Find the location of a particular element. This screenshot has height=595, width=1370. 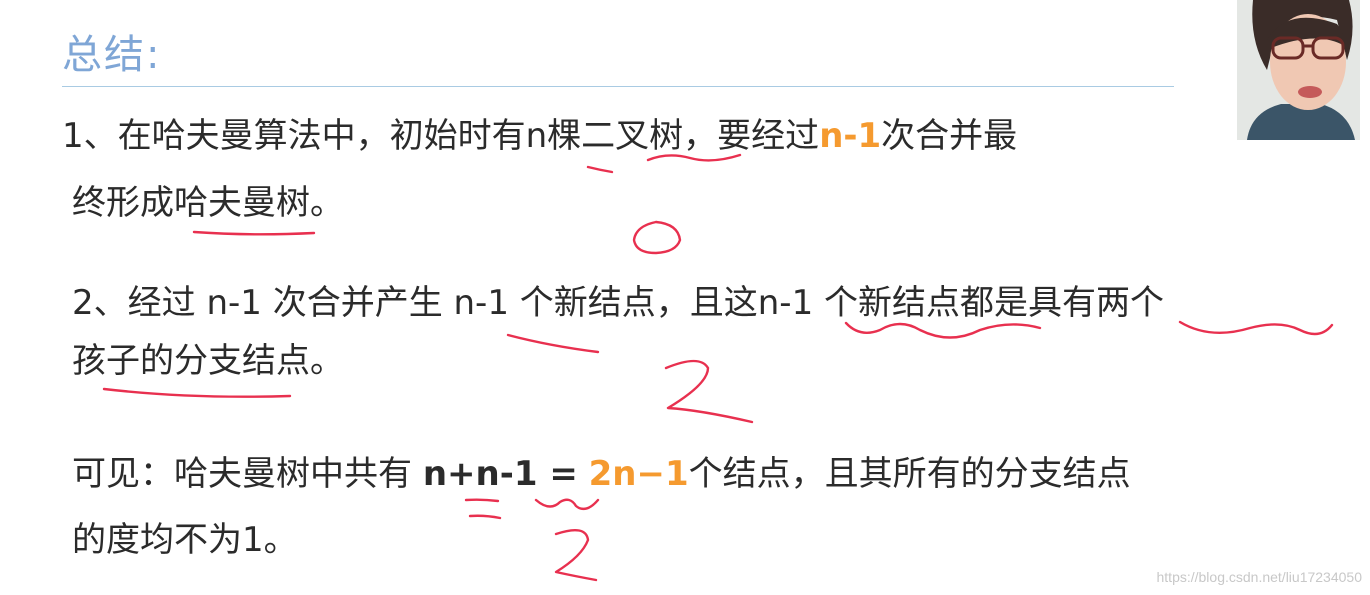

ink-double-underline-n-a is located at coordinates (482, 500).